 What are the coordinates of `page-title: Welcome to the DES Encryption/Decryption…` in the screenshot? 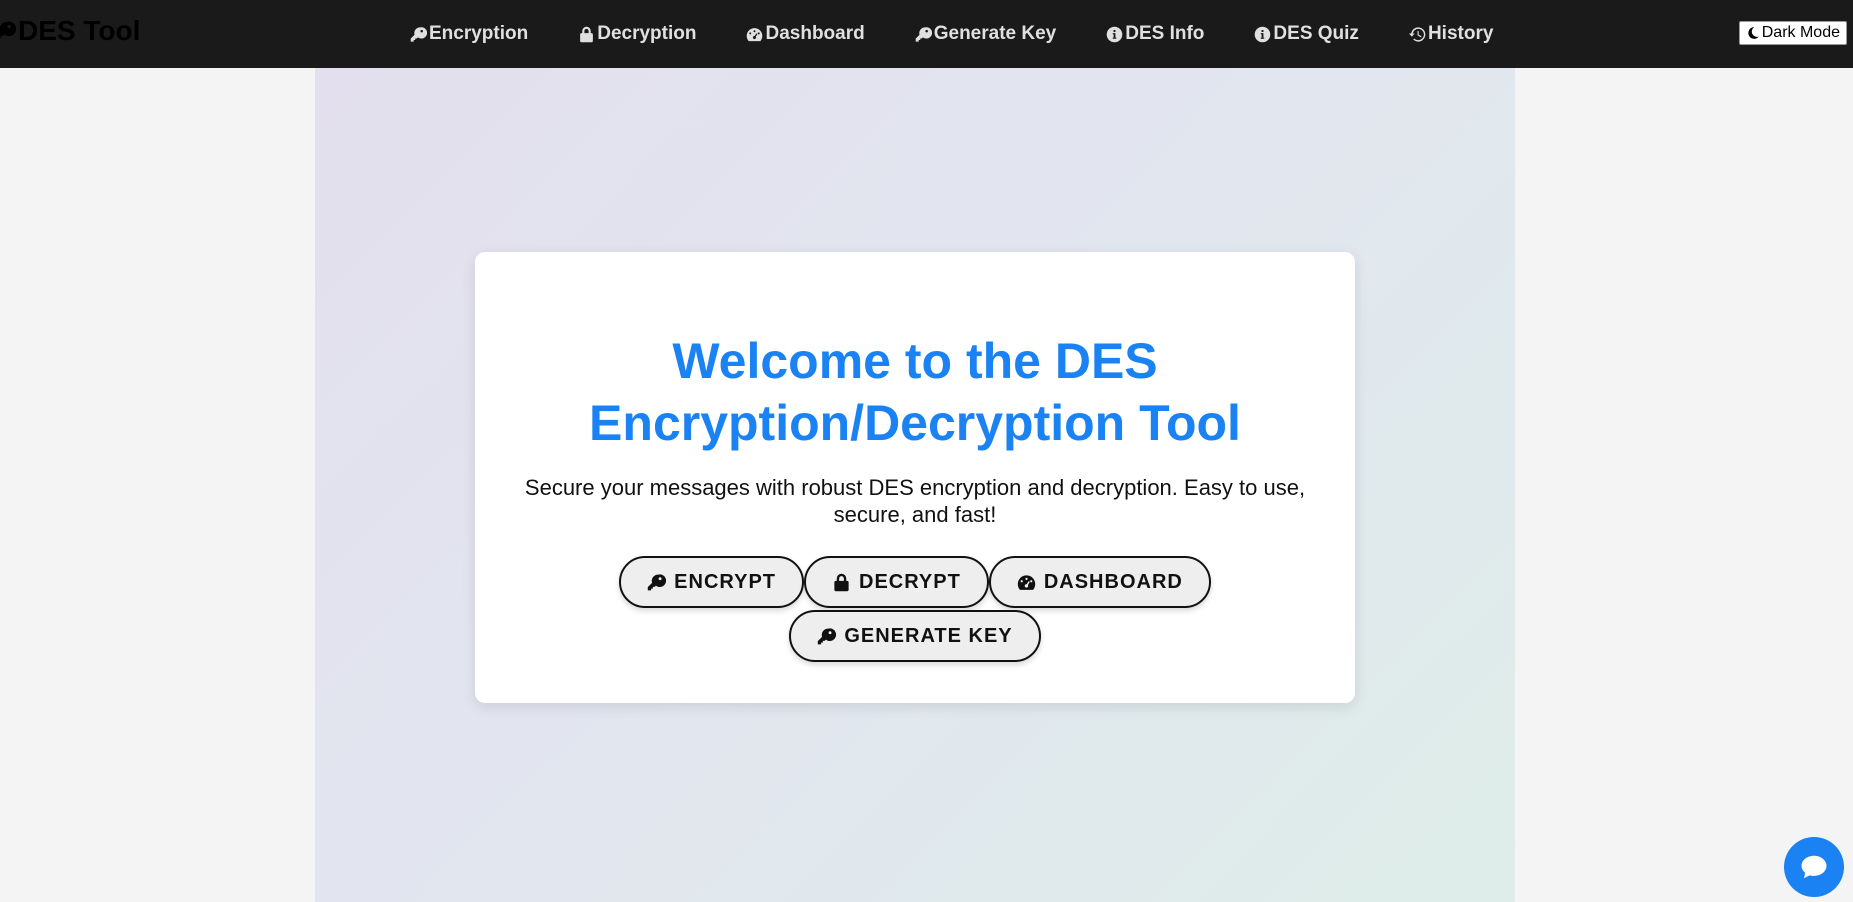 It's located at (915, 392).